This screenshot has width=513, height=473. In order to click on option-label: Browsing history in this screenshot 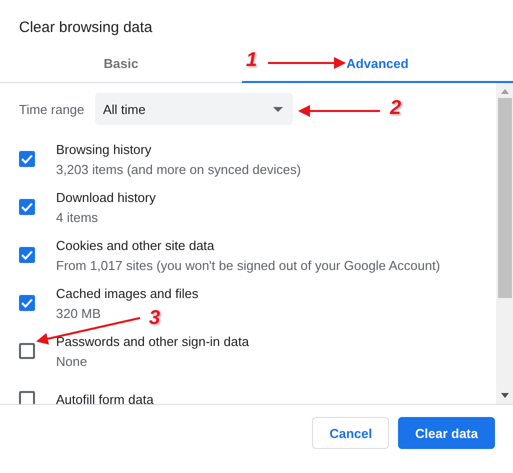, I will do `click(104, 149)`.